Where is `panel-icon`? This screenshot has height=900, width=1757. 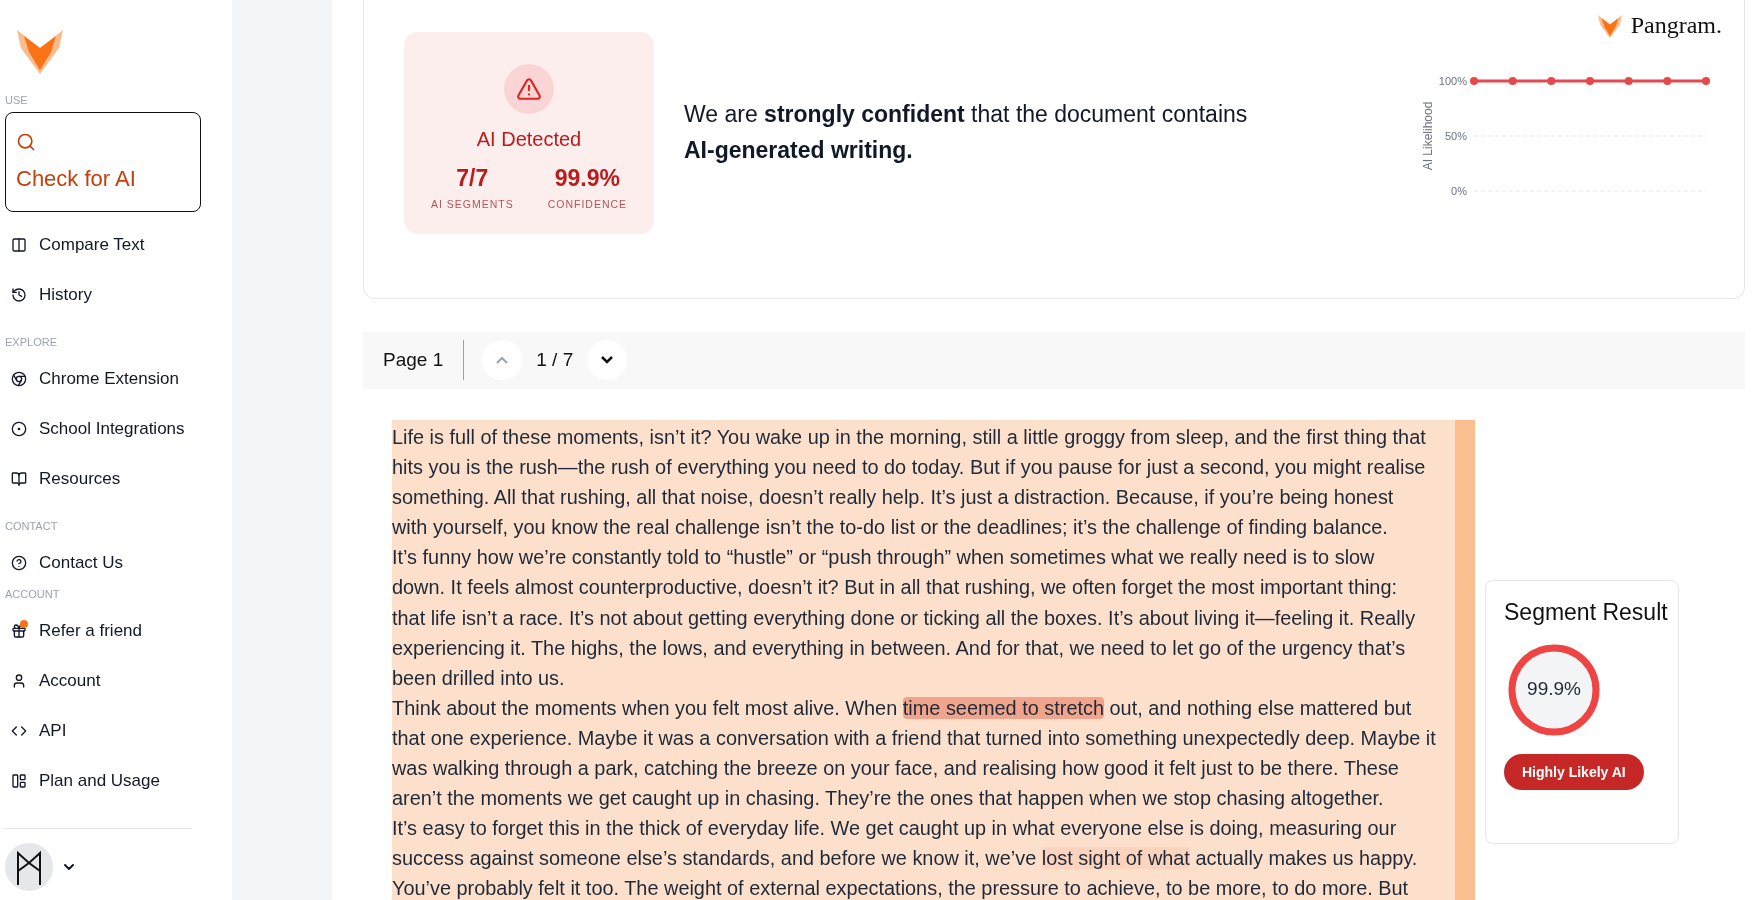
panel-icon is located at coordinates (19, 781).